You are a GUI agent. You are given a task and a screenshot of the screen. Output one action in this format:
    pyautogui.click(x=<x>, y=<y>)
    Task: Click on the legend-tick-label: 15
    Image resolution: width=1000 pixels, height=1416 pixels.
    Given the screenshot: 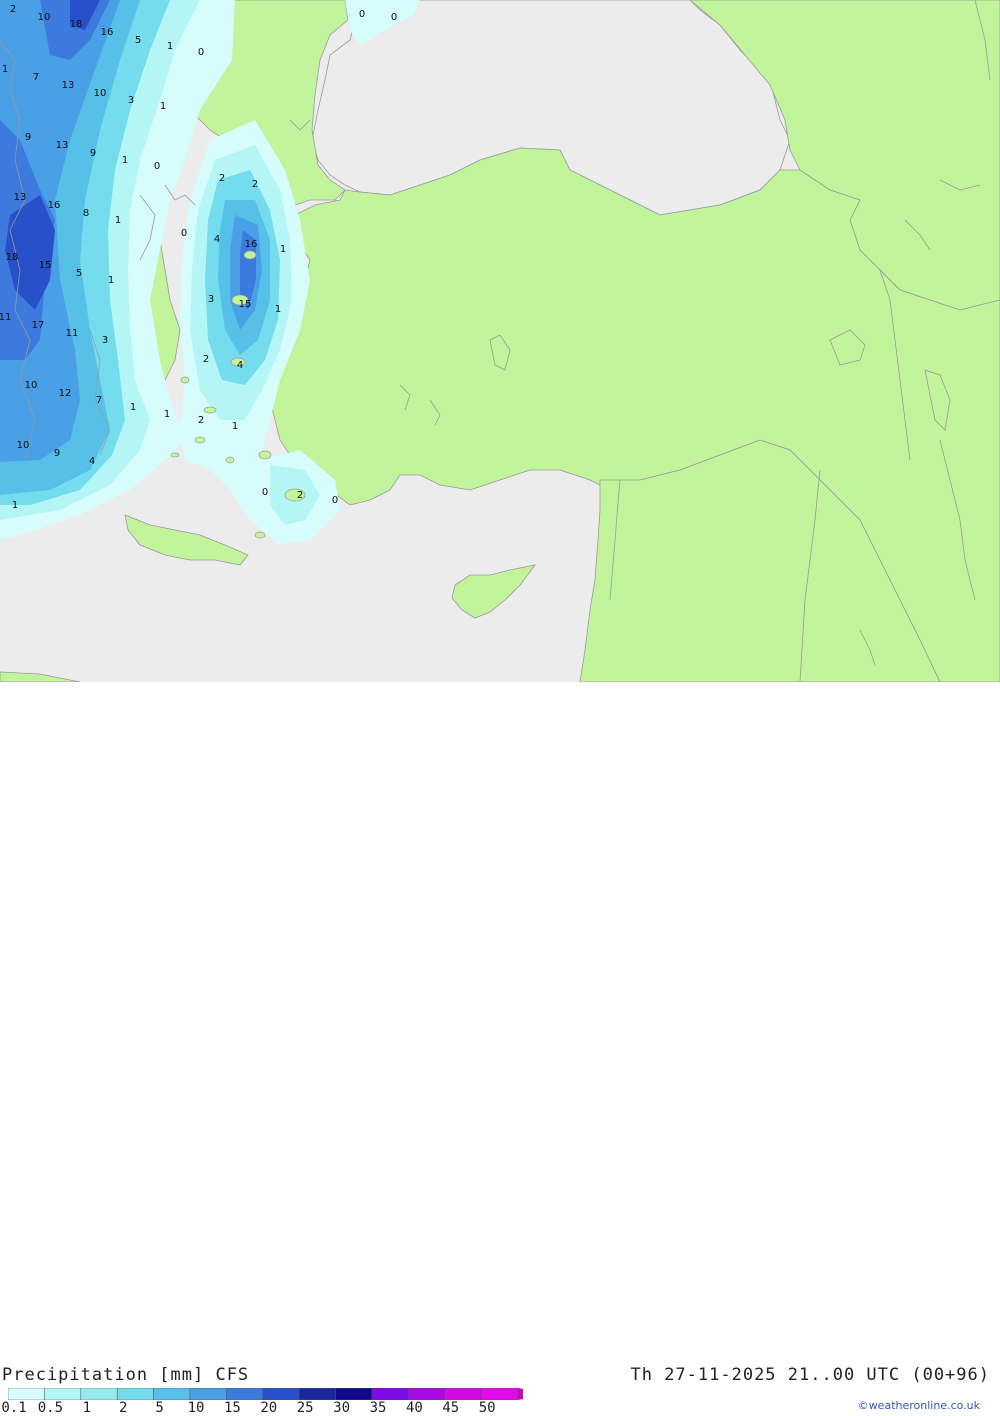 What is the action you would take?
    pyautogui.click(x=232, y=1408)
    